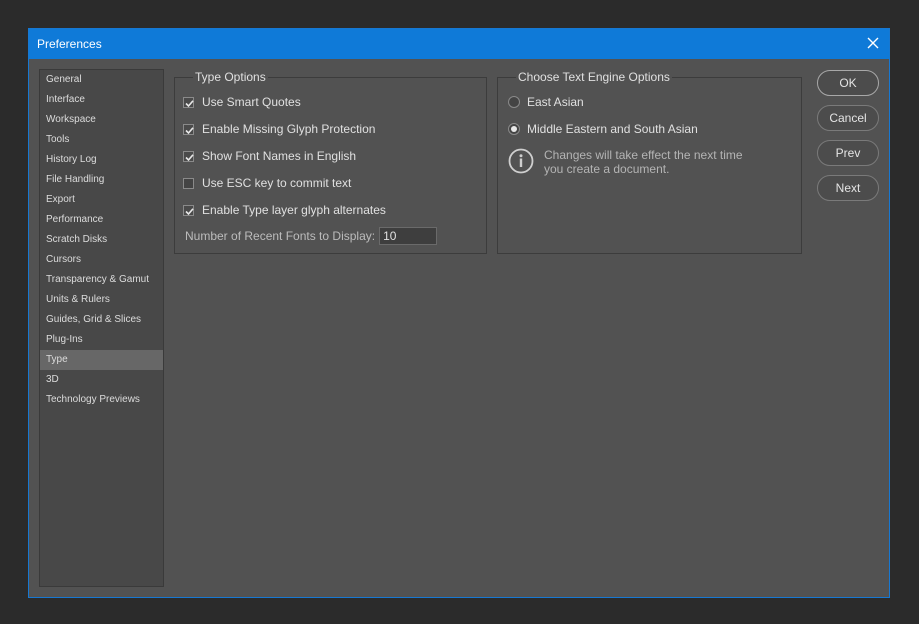 Image resolution: width=919 pixels, height=624 pixels. I want to click on sidebar-item-export: Export, so click(101, 200).